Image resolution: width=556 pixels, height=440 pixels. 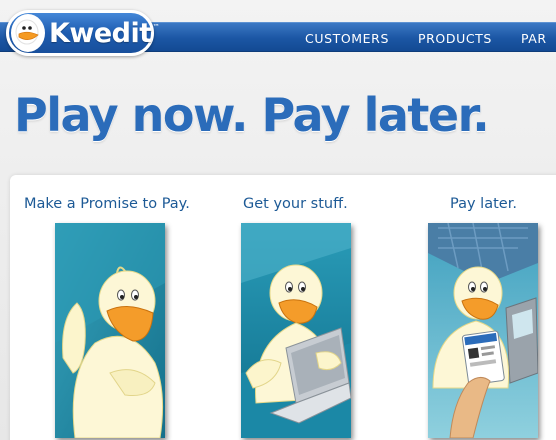 What do you see at coordinates (252, 115) in the screenshot?
I see `hero-headline: Play now. Pay later.` at bounding box center [252, 115].